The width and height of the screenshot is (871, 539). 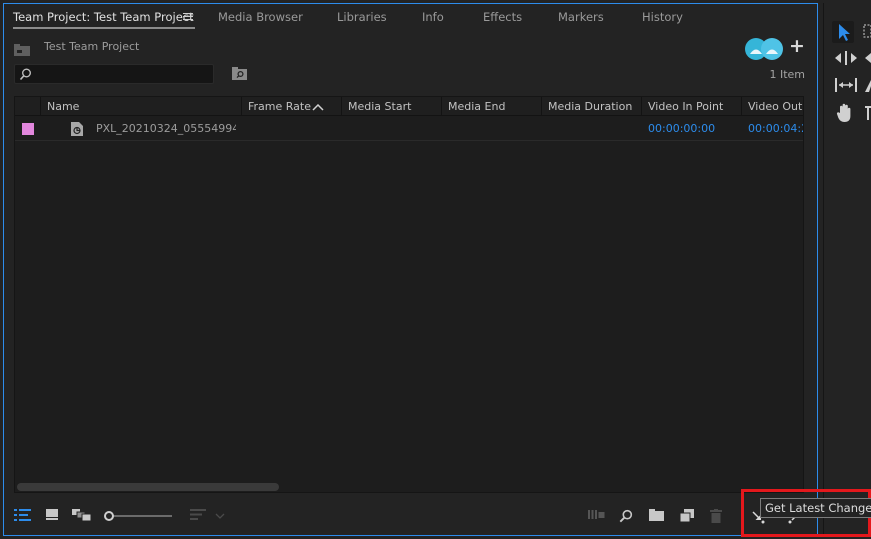 I want to click on zoom-slider-handle, so click(x=109, y=516).